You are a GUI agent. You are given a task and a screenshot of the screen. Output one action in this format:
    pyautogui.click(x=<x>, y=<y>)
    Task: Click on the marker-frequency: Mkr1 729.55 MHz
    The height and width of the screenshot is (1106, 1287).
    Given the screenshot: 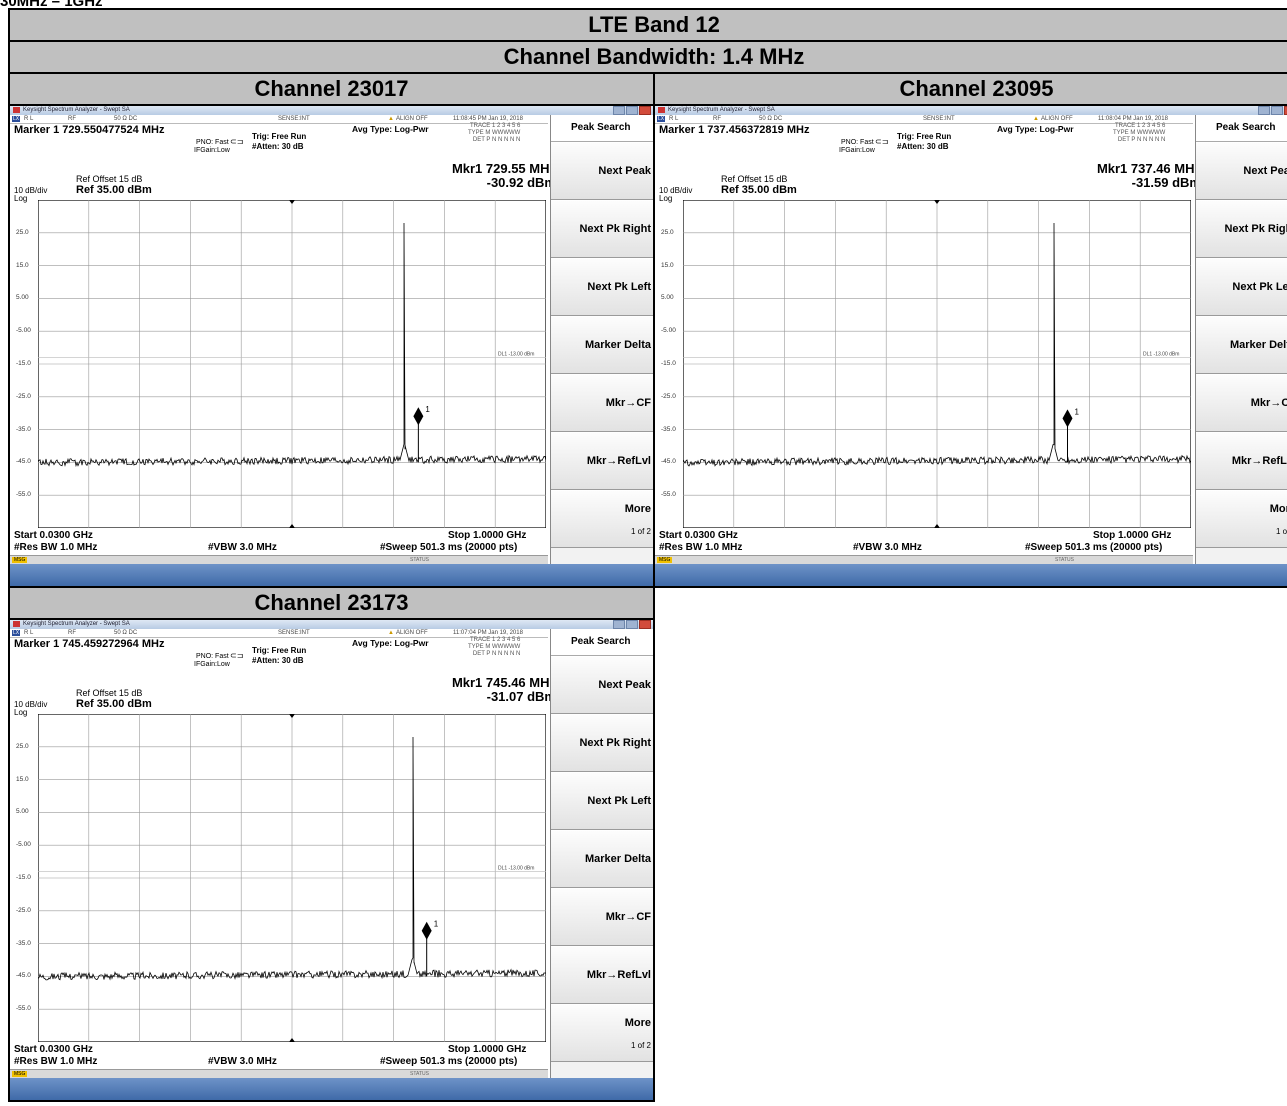 What is the action you would take?
    pyautogui.click(x=503, y=168)
    